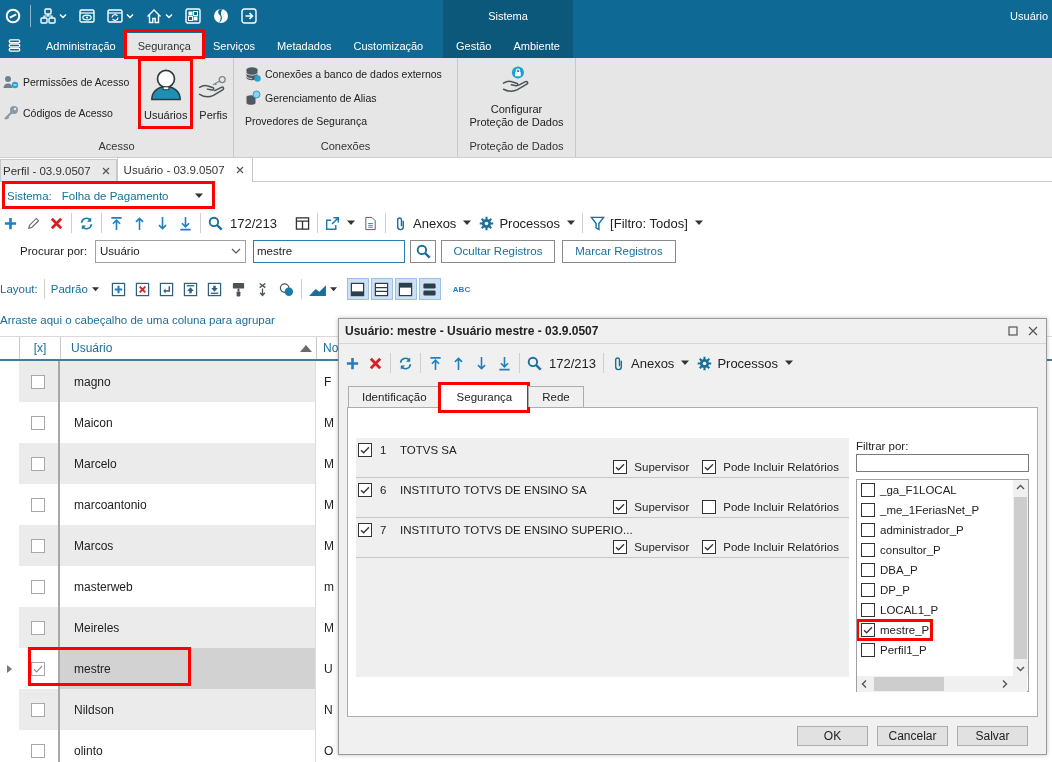 The image size is (1052, 762). What do you see at coordinates (65, 81) in the screenshot?
I see `ribbon-item: Permissões de Acesso` at bounding box center [65, 81].